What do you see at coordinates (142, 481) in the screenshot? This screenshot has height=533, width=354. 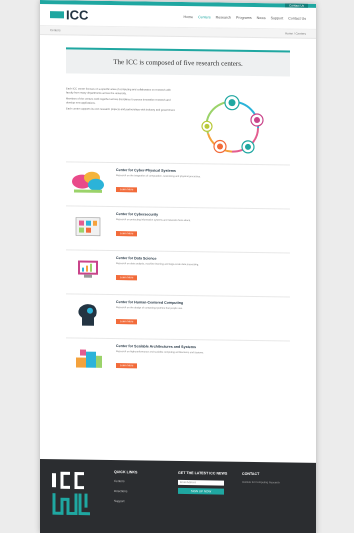 I see `footer-link: Centers` at bounding box center [142, 481].